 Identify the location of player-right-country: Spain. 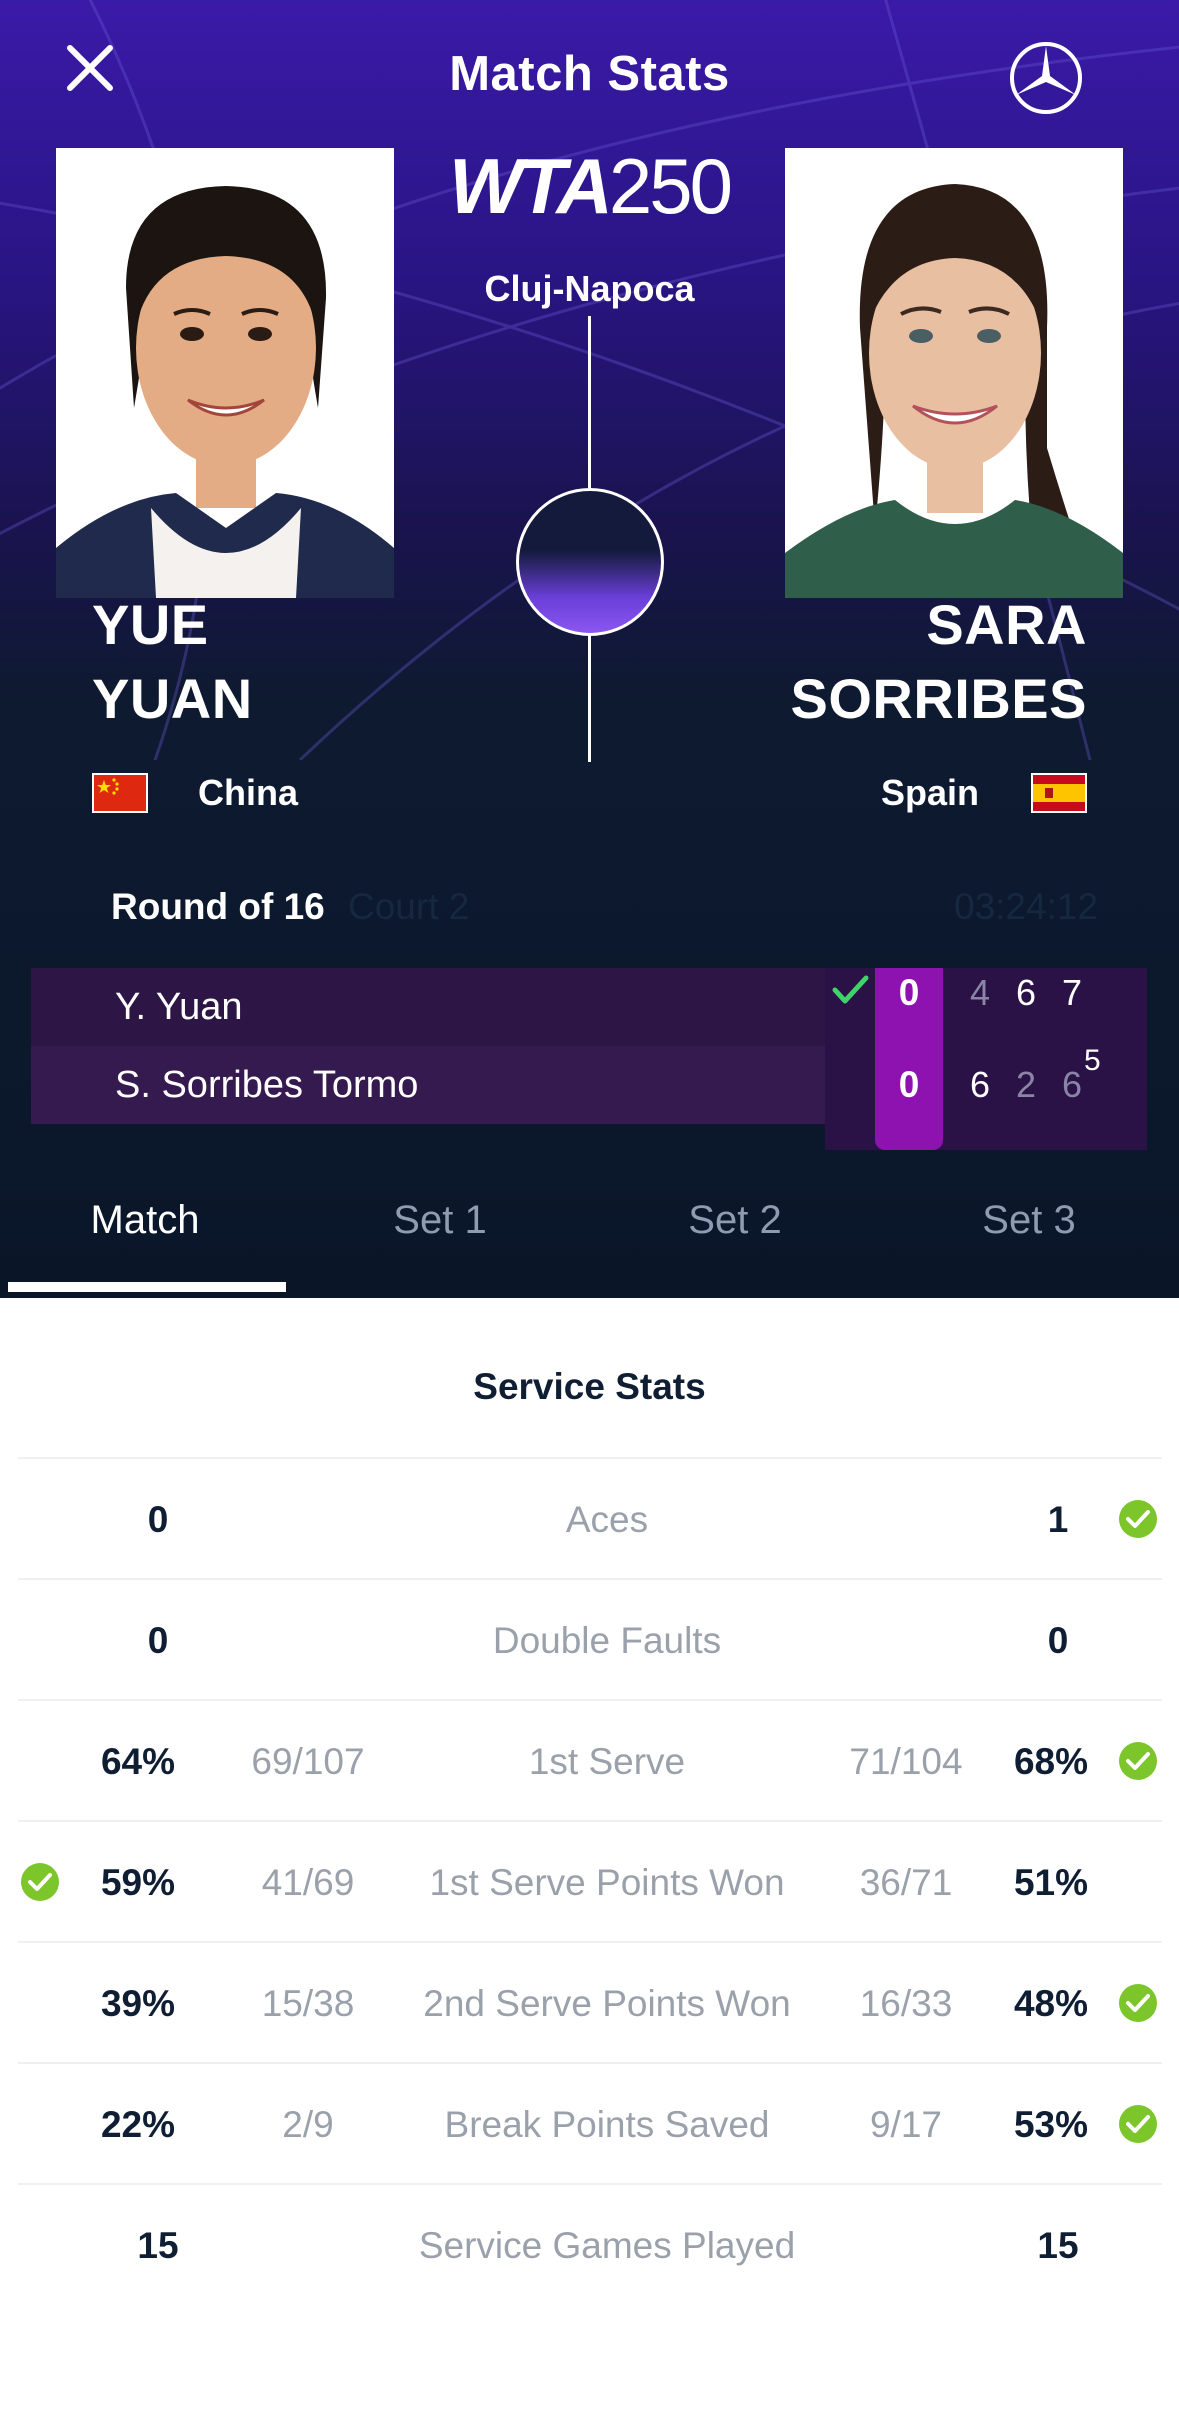
(929, 792).